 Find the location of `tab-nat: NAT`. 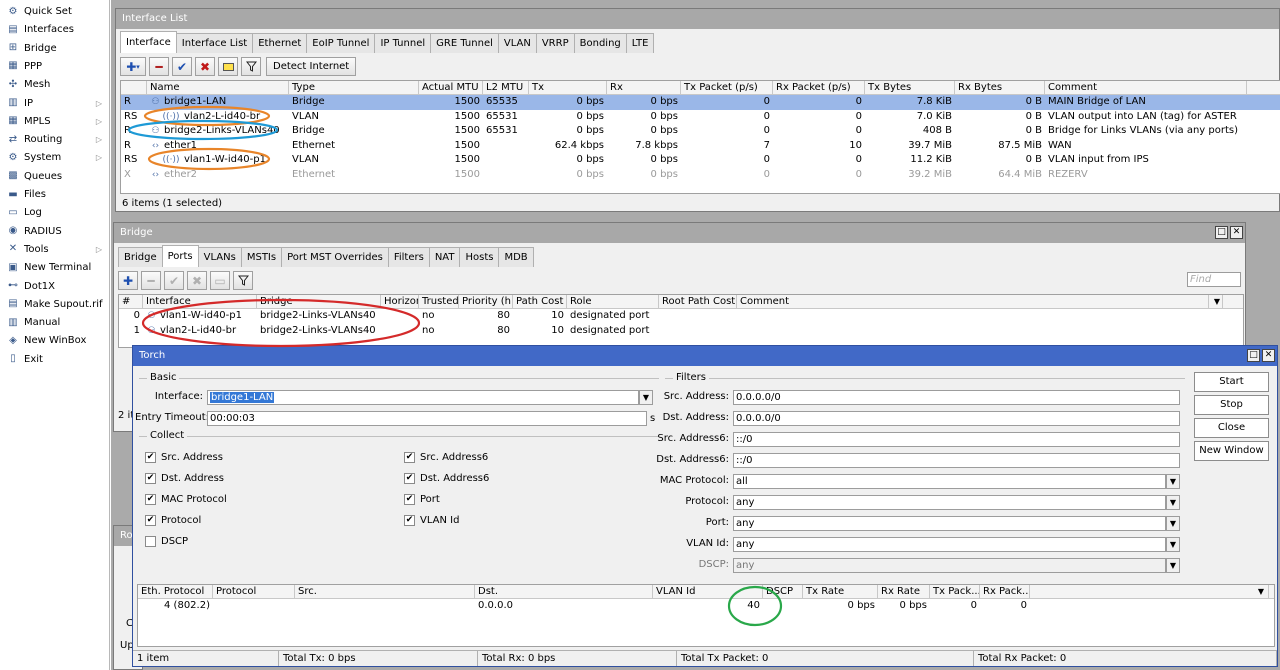

tab-nat: NAT is located at coordinates (444, 257).